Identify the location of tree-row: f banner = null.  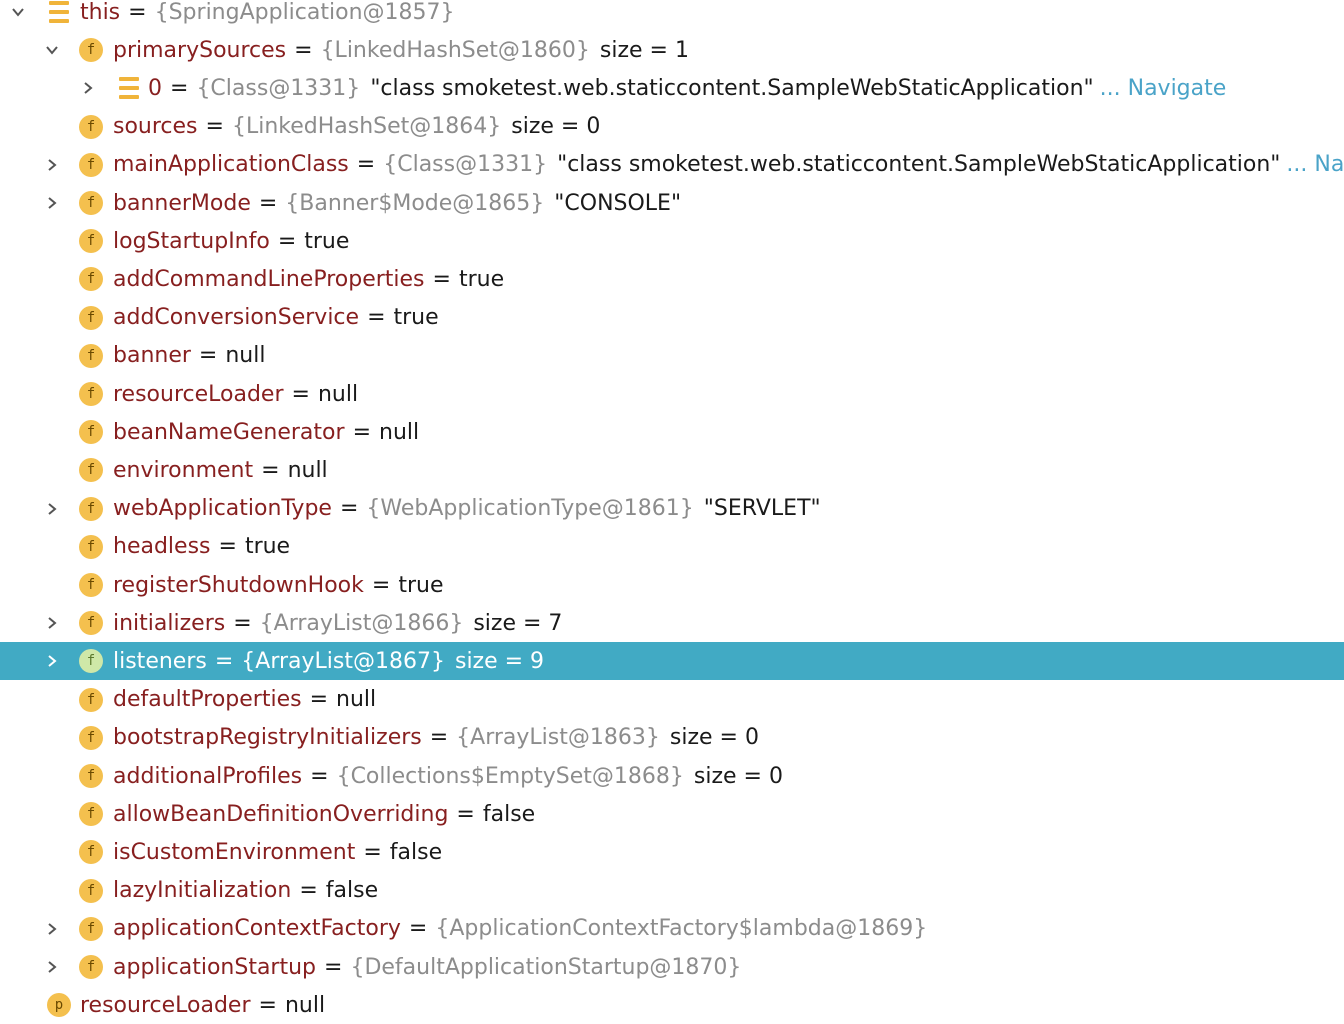
(672, 356).